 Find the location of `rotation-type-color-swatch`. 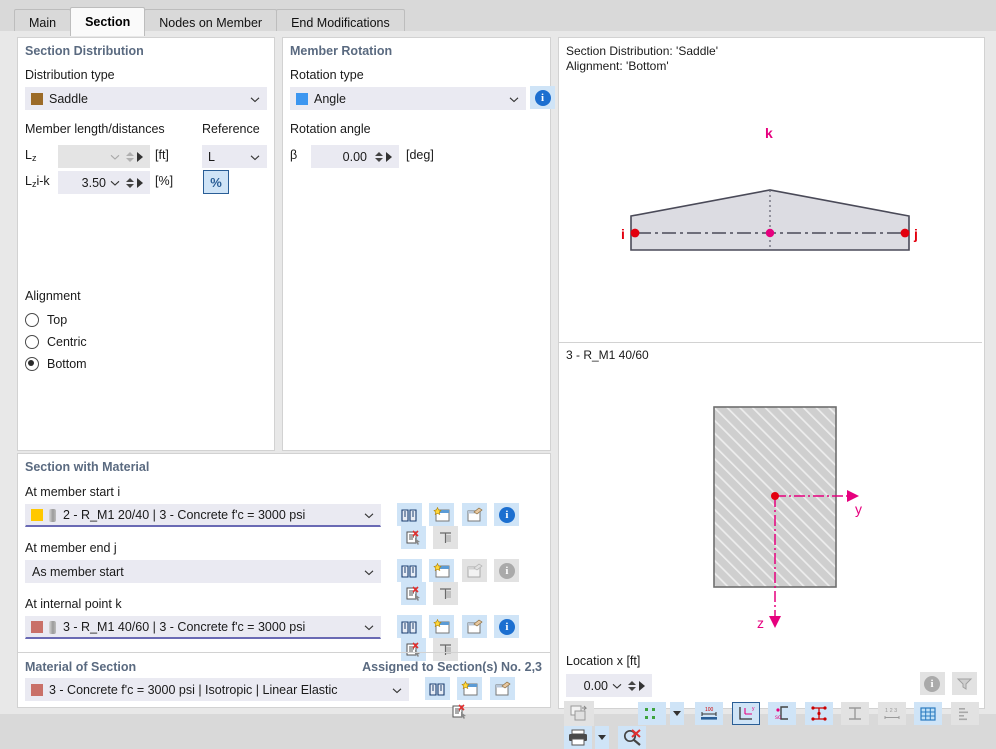

rotation-type-color-swatch is located at coordinates (302, 98).